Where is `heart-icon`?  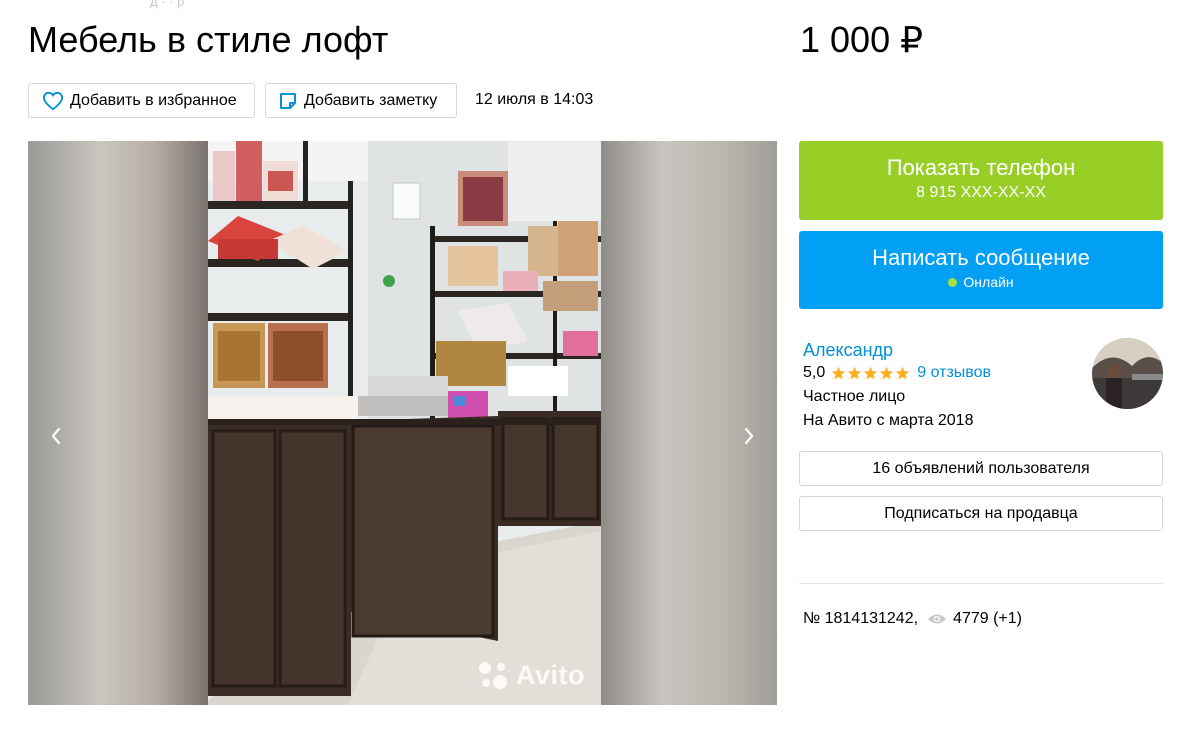
heart-icon is located at coordinates (53, 100).